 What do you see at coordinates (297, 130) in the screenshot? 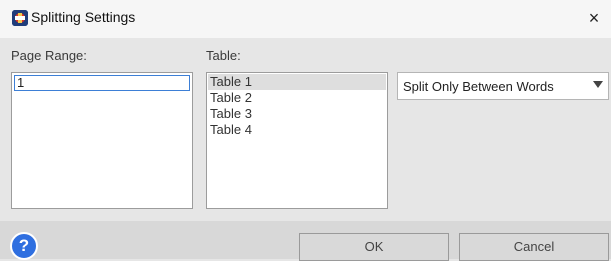
I see `table-list-item: Table 4` at bounding box center [297, 130].